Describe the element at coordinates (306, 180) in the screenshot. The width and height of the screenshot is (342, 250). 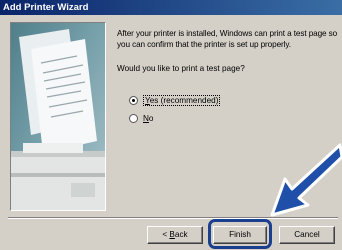
I see `pointer-arrow-icon` at that location.